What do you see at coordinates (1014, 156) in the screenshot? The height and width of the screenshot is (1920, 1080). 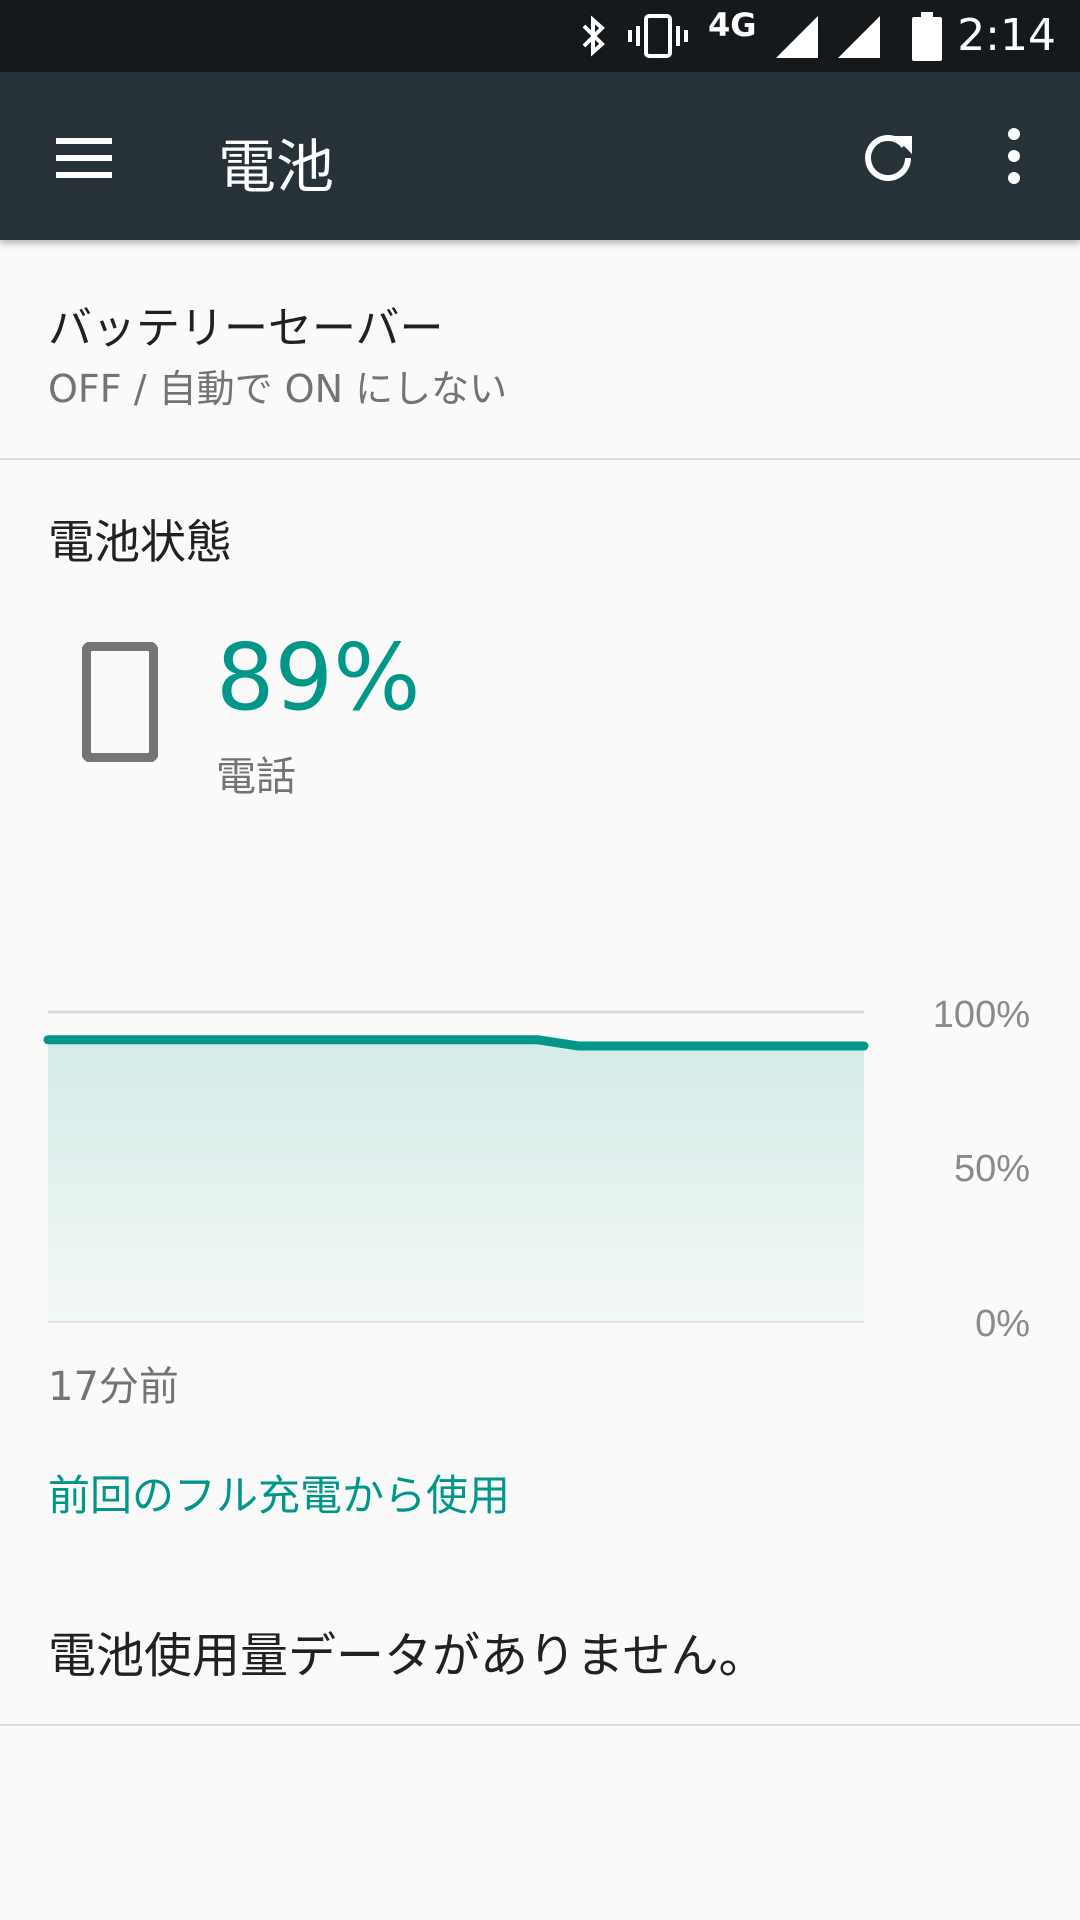 I see `more-vert-icon` at bounding box center [1014, 156].